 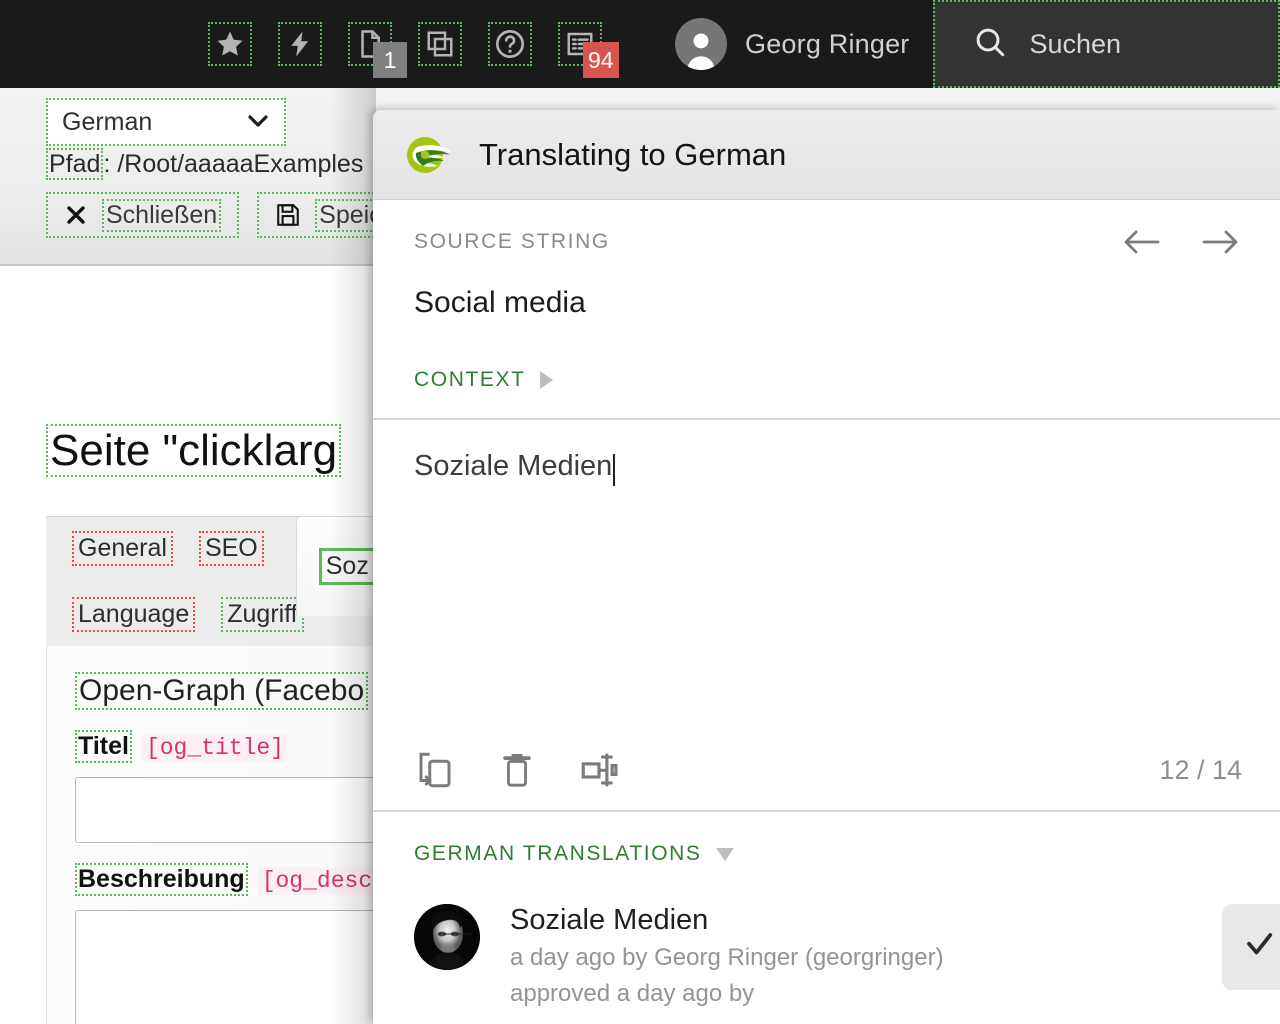 I want to click on translation-entry-approval: approved a day ago by, so click(x=632, y=993).